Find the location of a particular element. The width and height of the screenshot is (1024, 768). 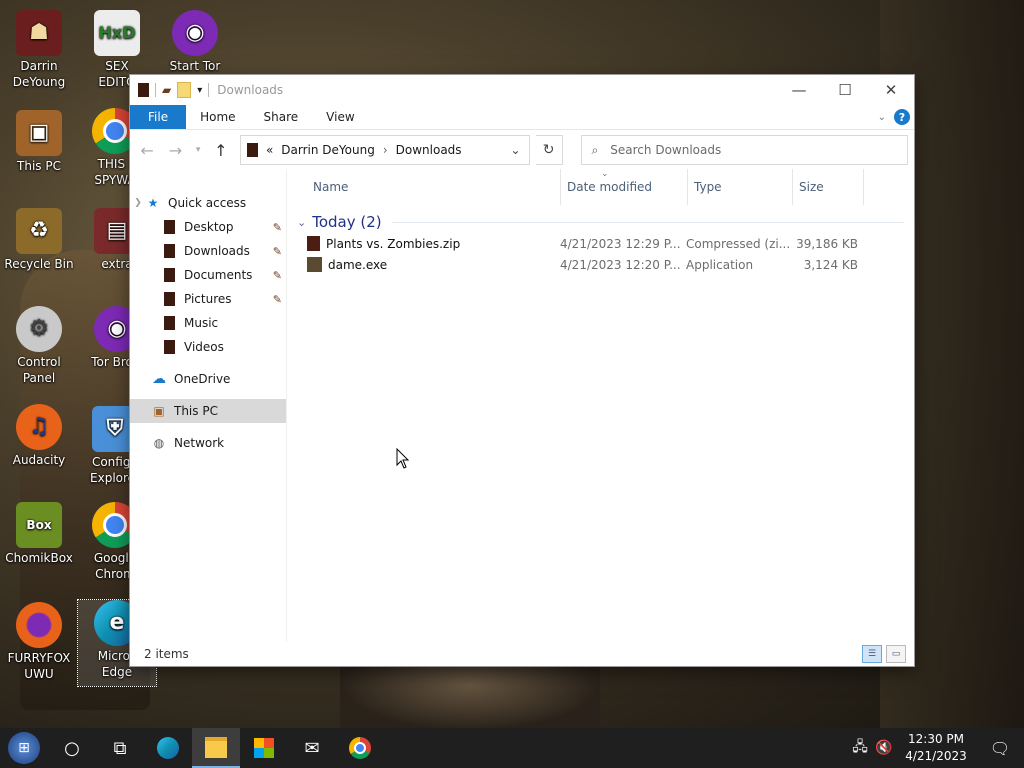

window-title: Downloads is located at coordinates (250, 90).